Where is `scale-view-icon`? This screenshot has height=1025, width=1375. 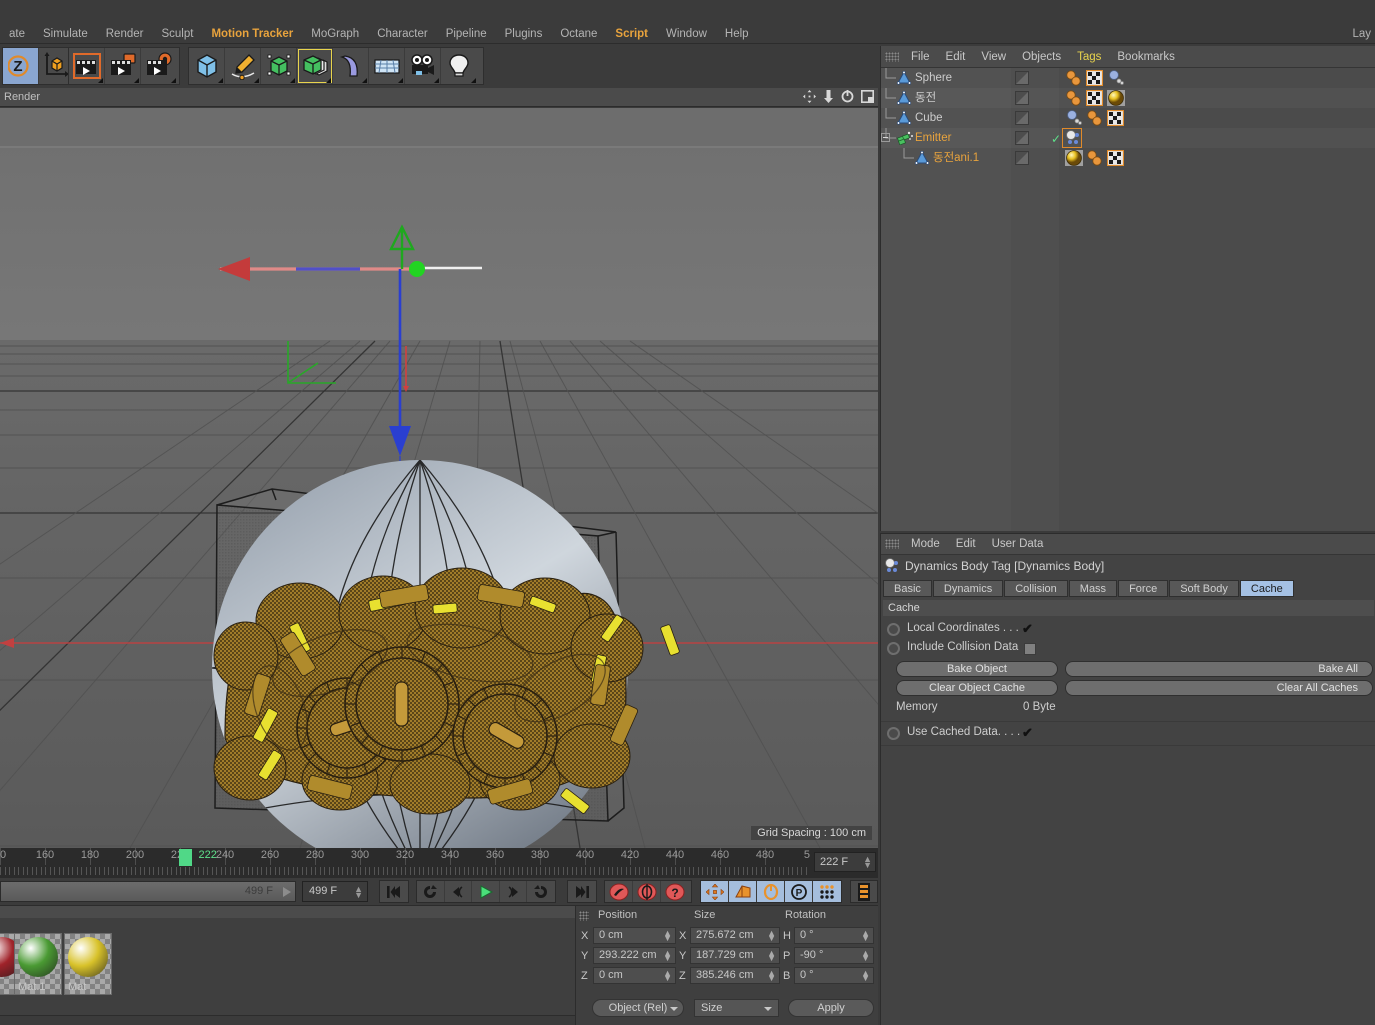
scale-view-icon is located at coordinates (828, 98).